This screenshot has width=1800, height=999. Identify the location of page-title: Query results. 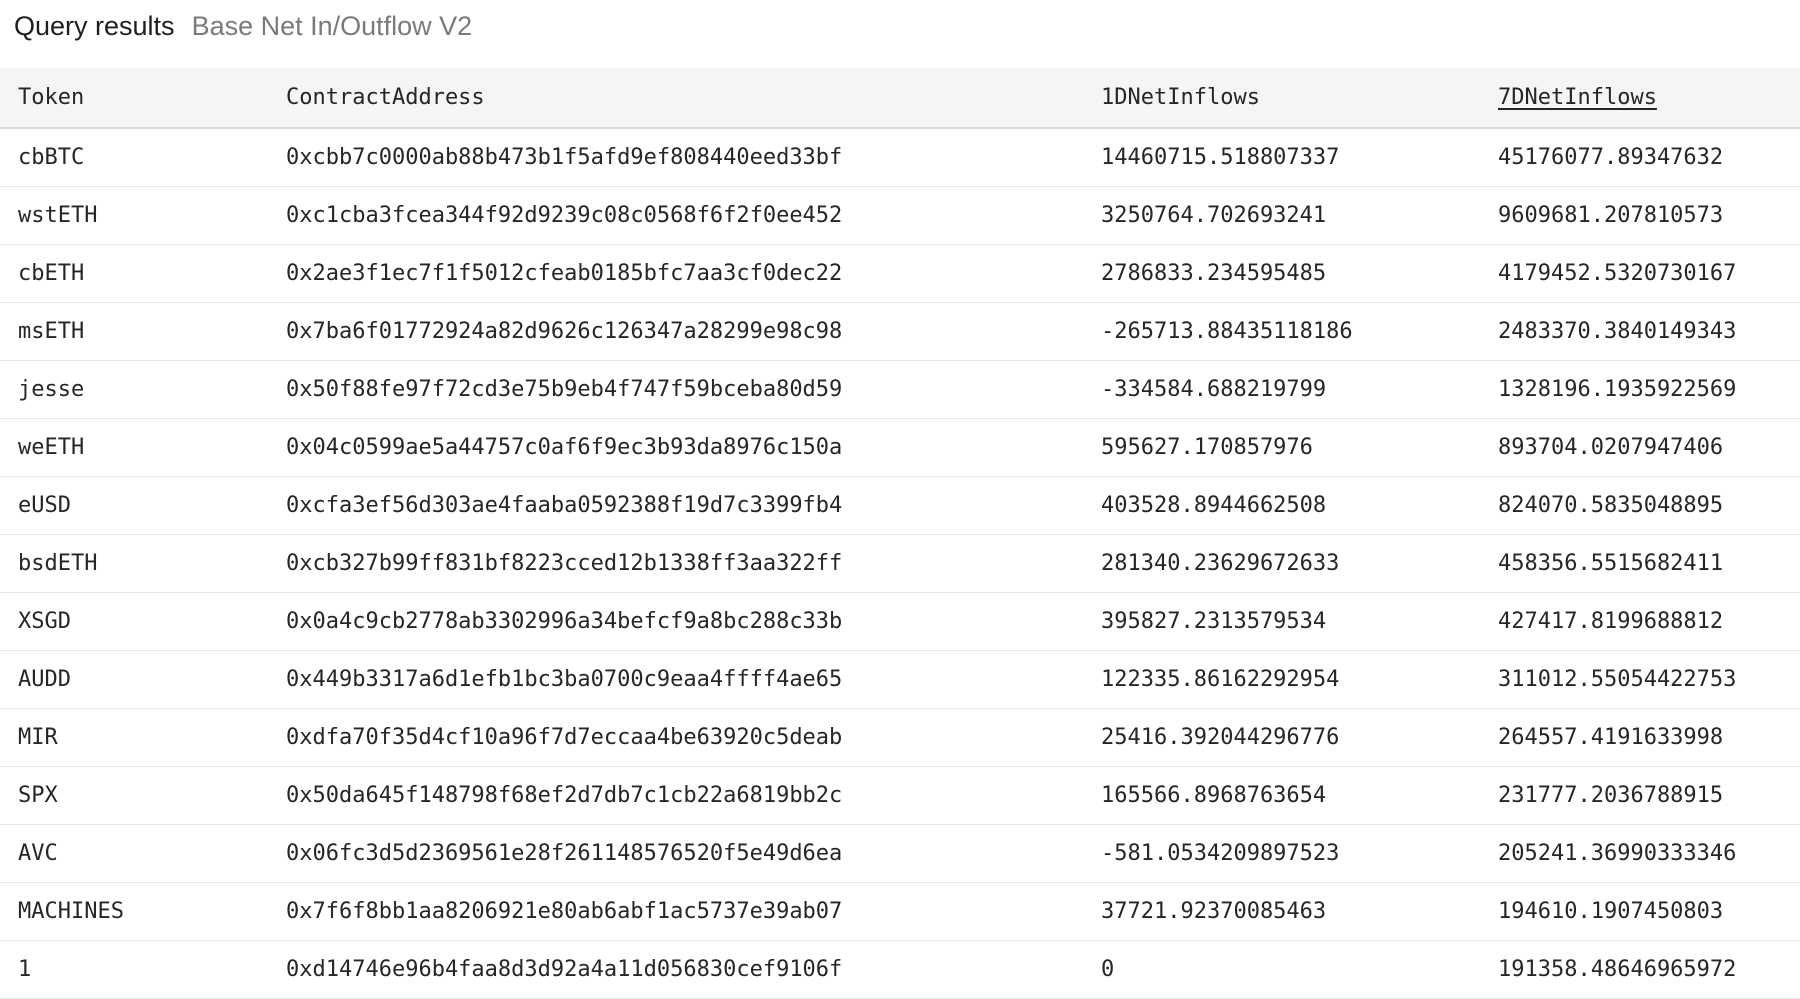
(94, 26).